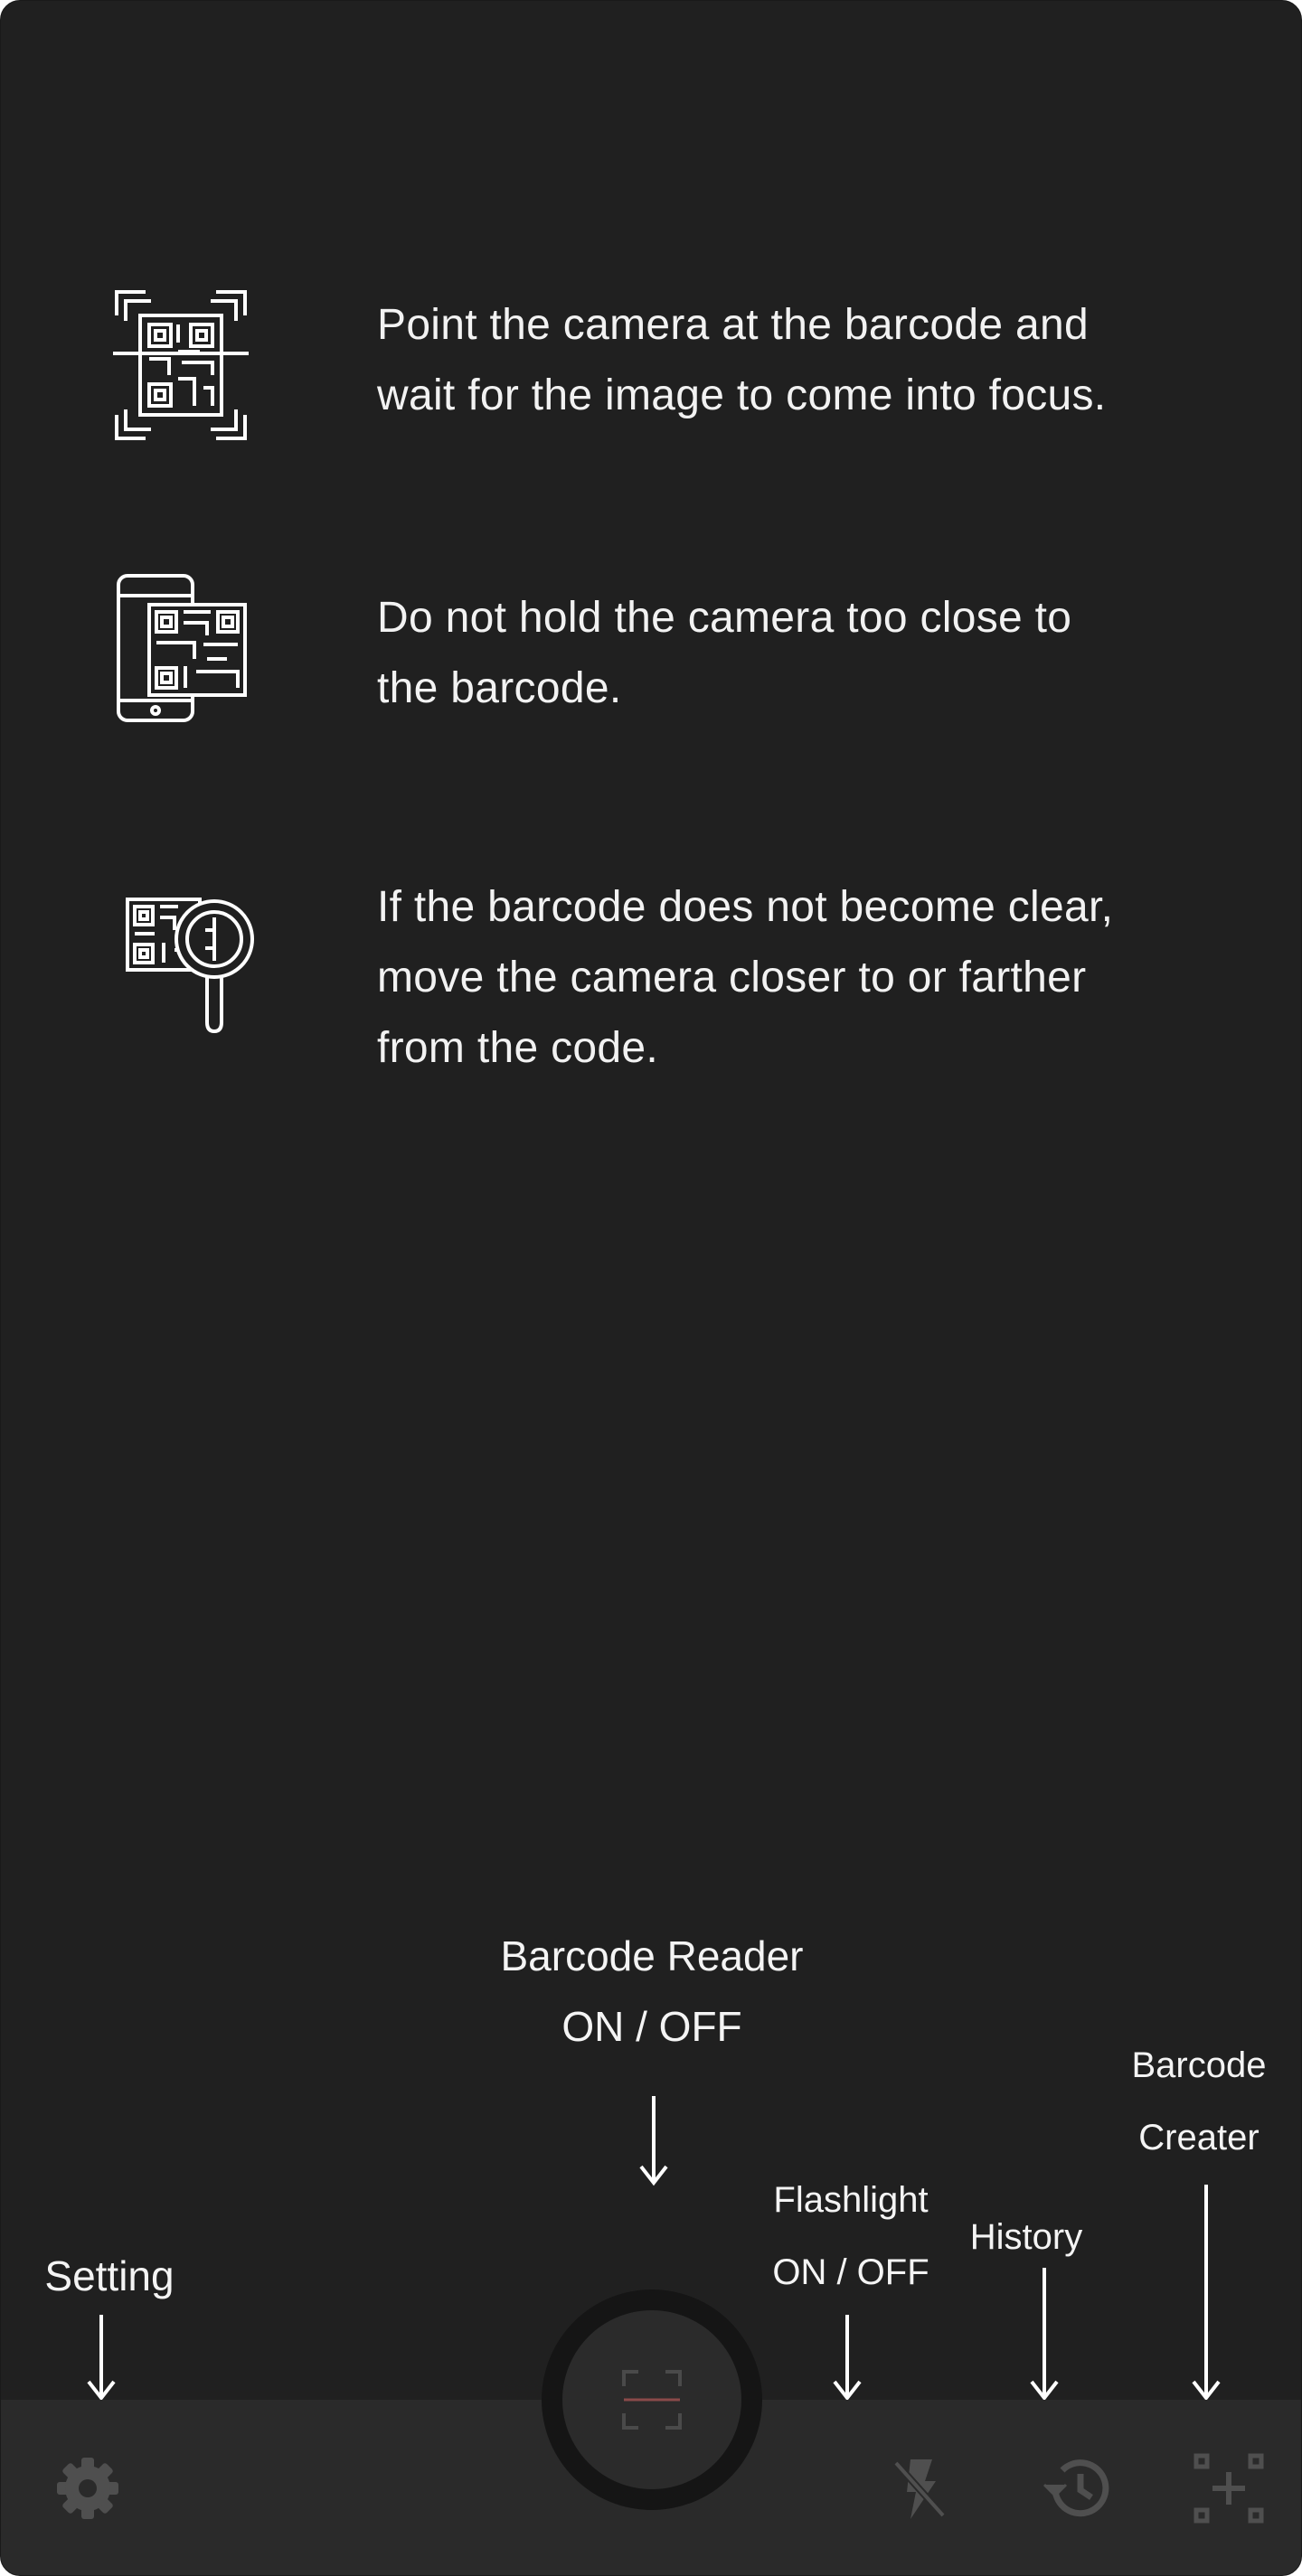 This screenshot has height=2576, width=1302. Describe the element at coordinates (851, 2200) in the screenshot. I see `flashlight-annotation-line-1: Flashlight` at that location.